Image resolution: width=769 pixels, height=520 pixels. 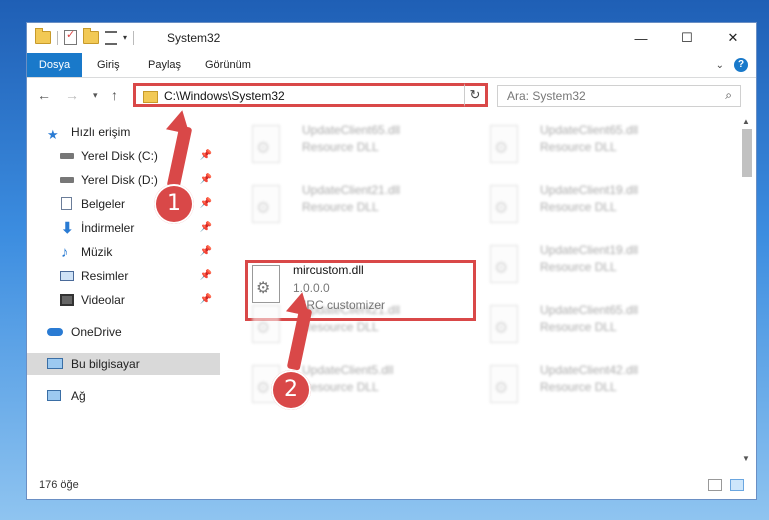 I want to click on scroll-down-icon: ▼, so click(x=746, y=458).